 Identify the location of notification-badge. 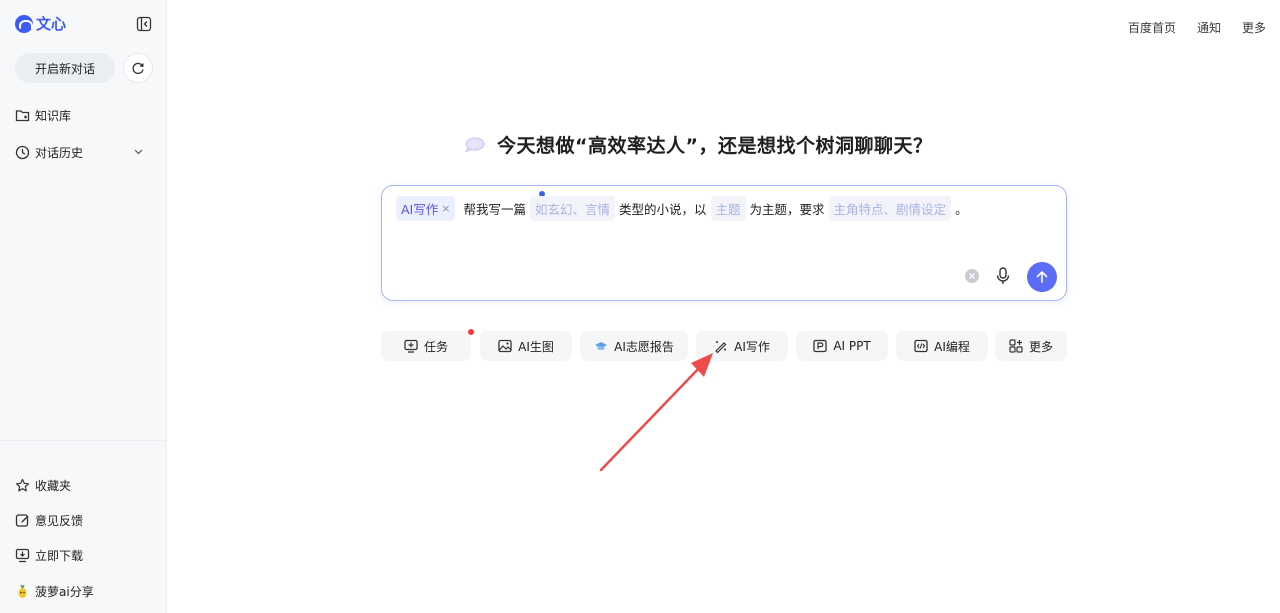
(471, 332).